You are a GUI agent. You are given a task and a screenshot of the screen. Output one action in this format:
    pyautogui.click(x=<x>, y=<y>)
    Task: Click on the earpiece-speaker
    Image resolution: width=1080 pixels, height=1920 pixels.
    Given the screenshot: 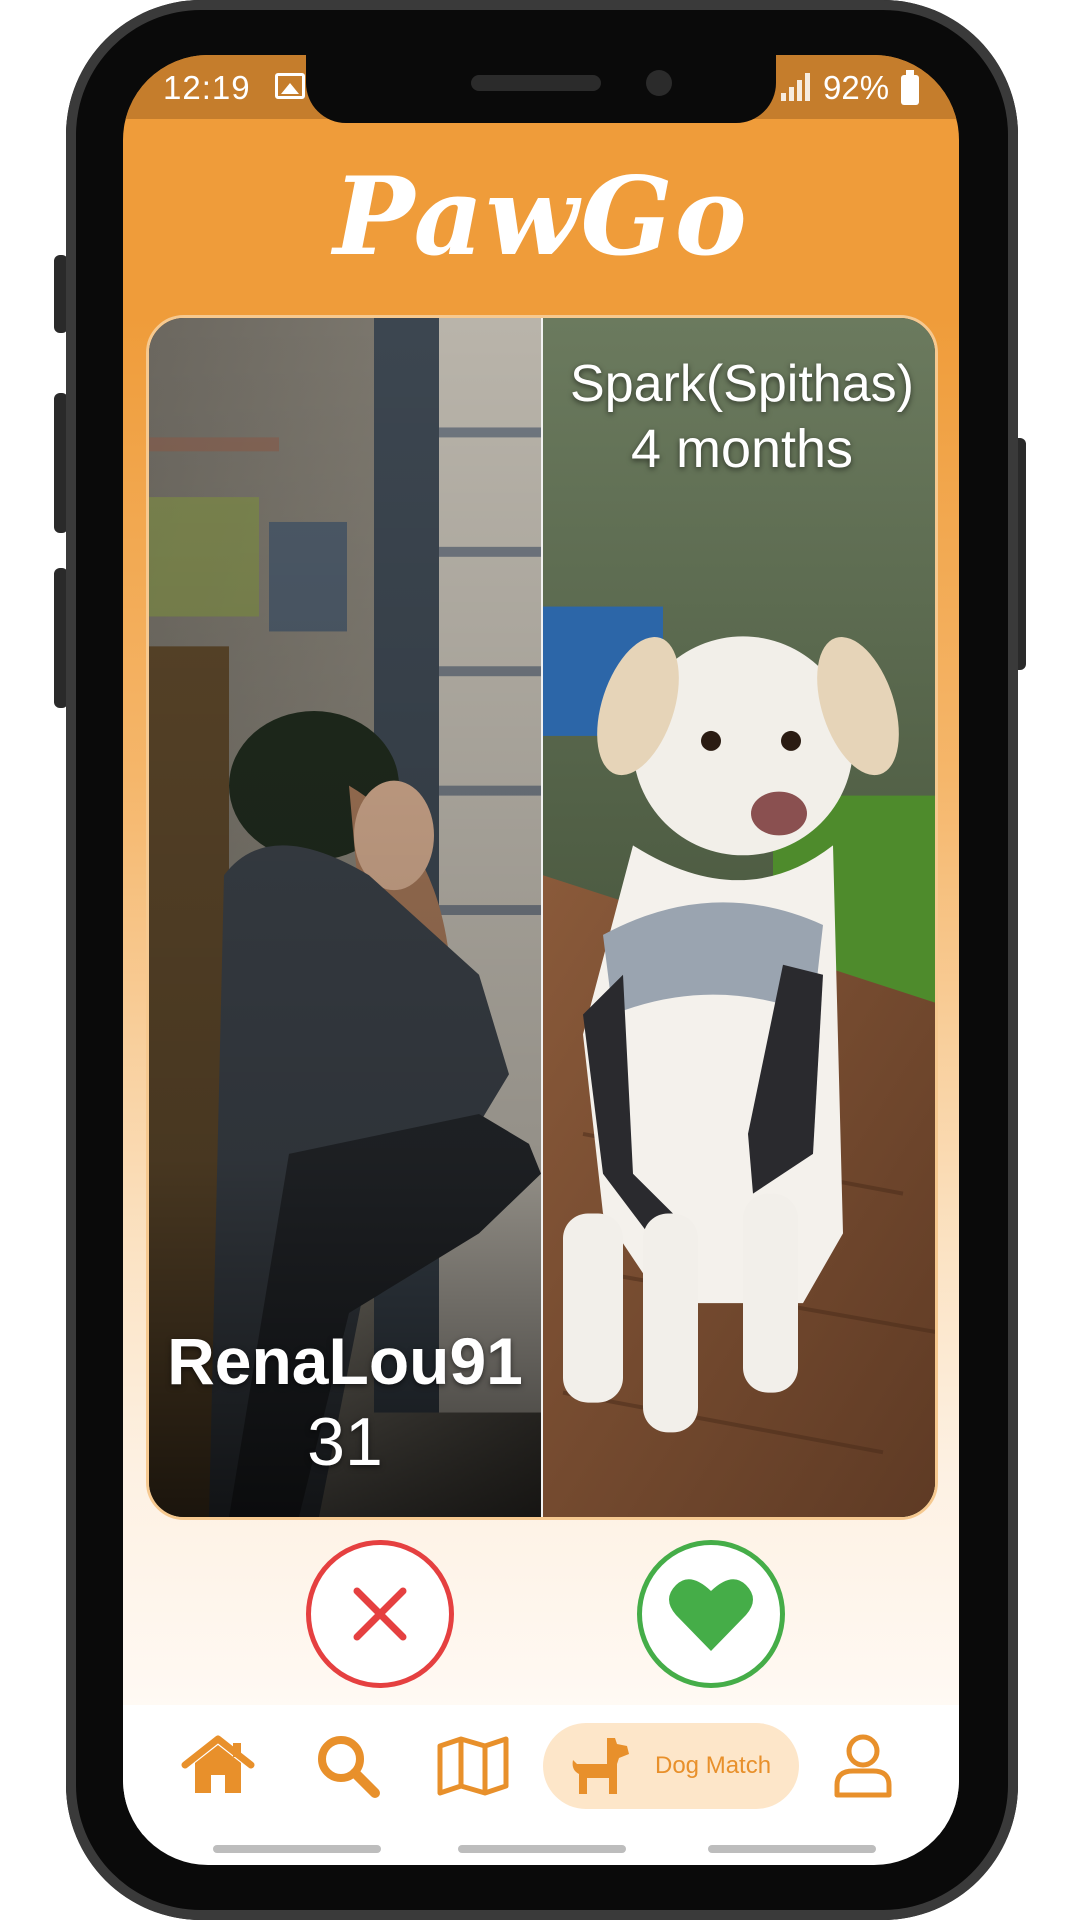 What is the action you would take?
    pyautogui.click(x=536, y=83)
    